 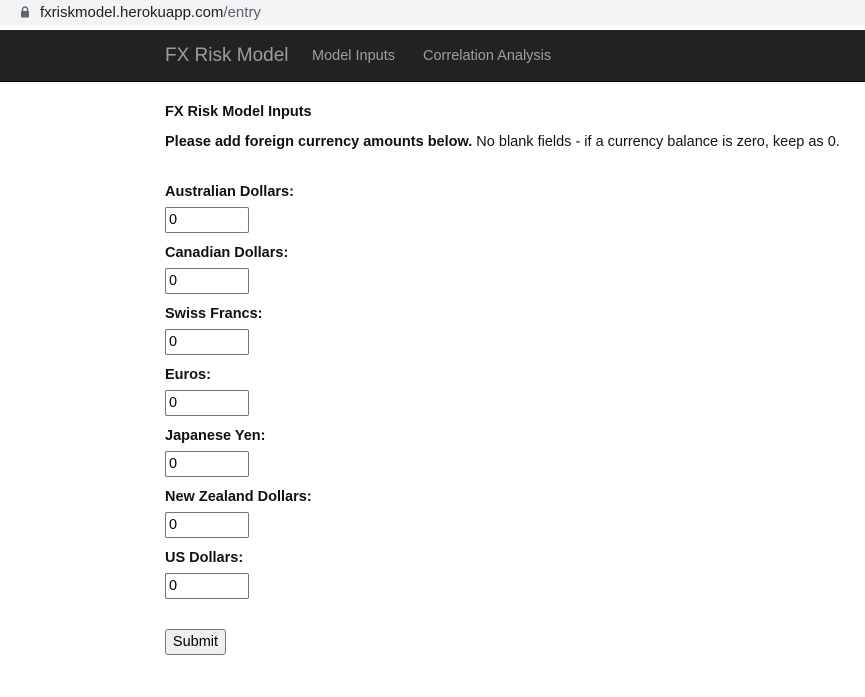 What do you see at coordinates (227, 253) in the screenshot?
I see `label-canadian-dollars: Canadian Dollars:` at bounding box center [227, 253].